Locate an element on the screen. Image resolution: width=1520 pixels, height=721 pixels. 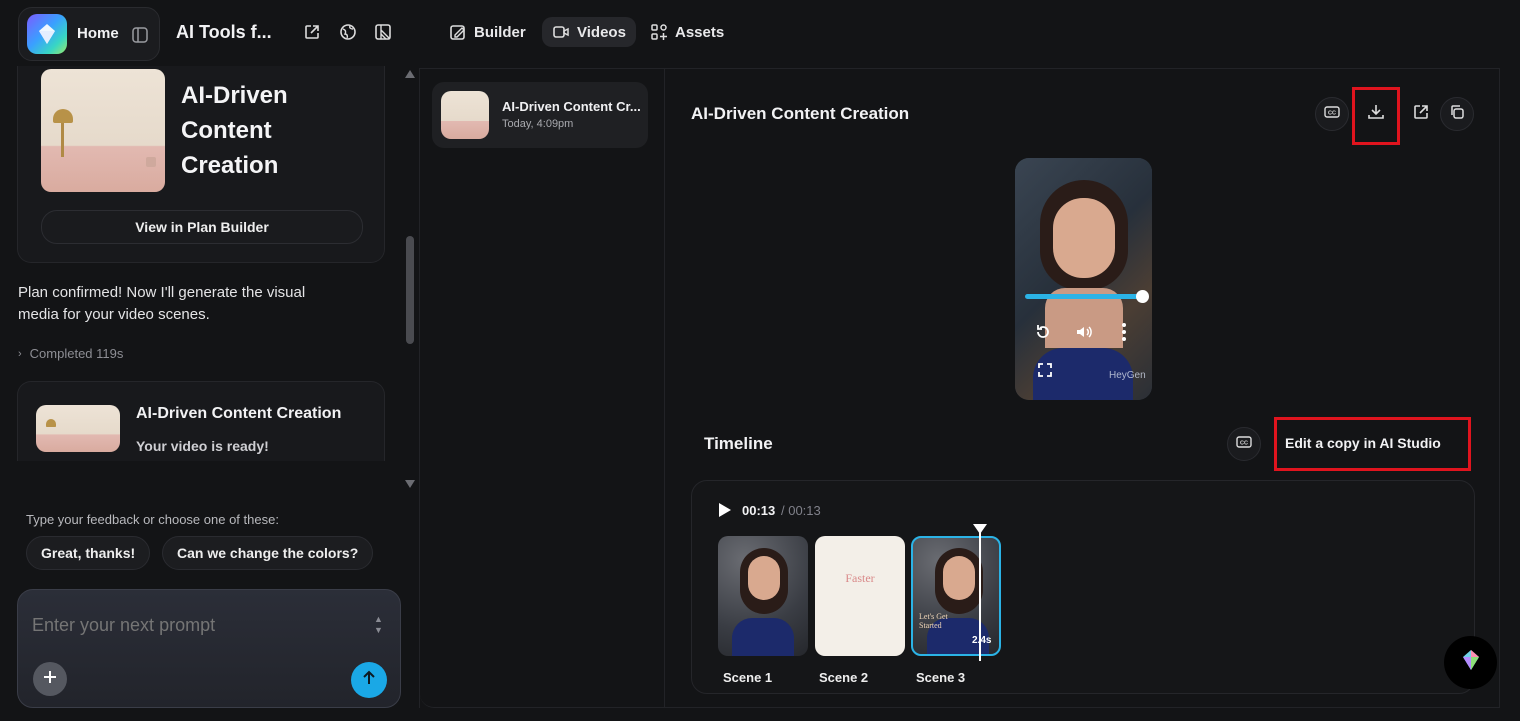
current-time: 00:13 is located at coordinates (759, 510).